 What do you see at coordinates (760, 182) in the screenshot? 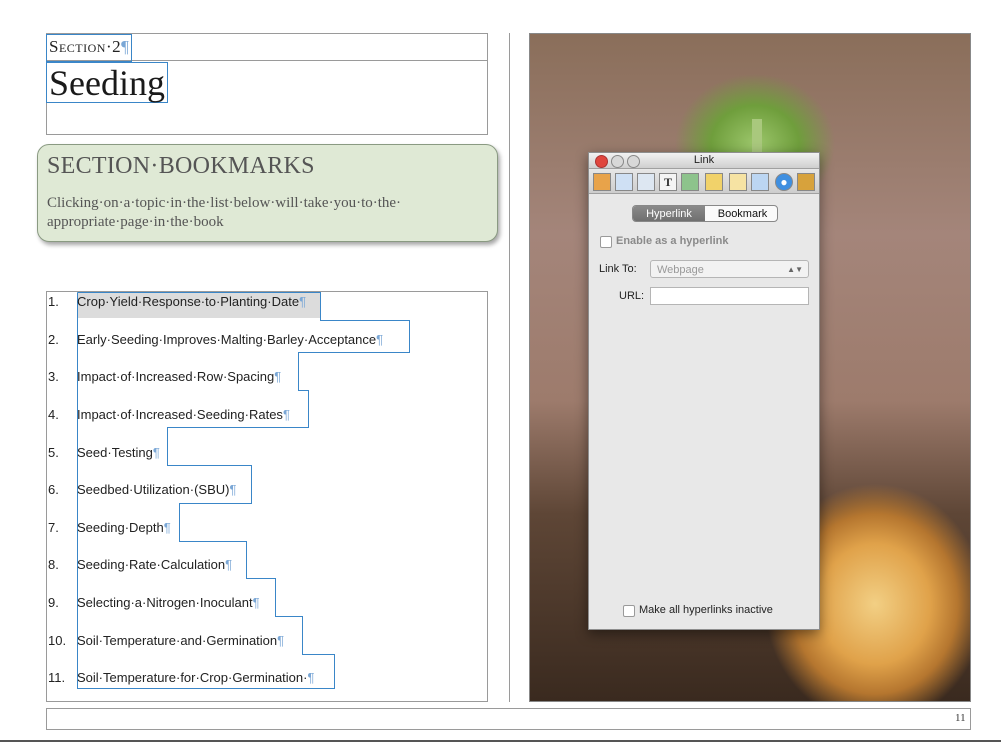
I see `chart-icon` at bounding box center [760, 182].